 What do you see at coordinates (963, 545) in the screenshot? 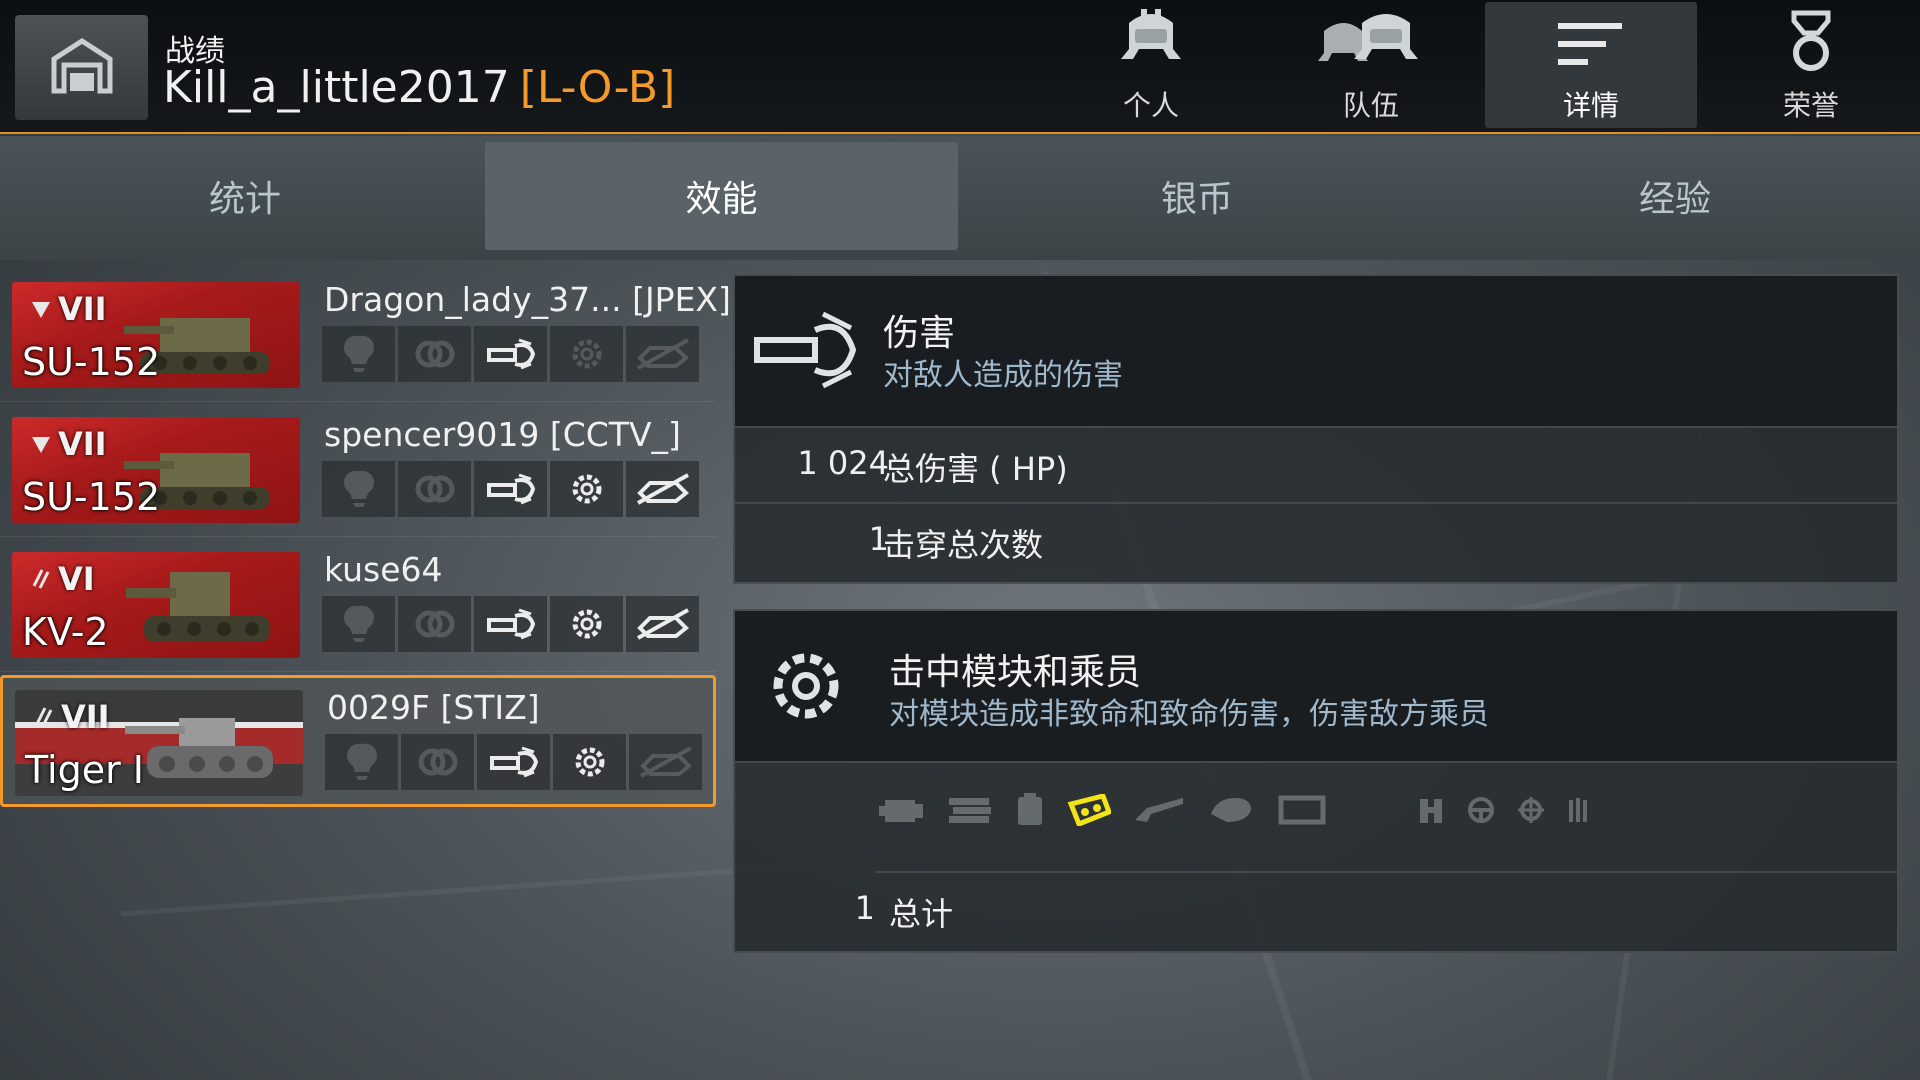
I see `stat-label: 击穿总次数` at bounding box center [963, 545].